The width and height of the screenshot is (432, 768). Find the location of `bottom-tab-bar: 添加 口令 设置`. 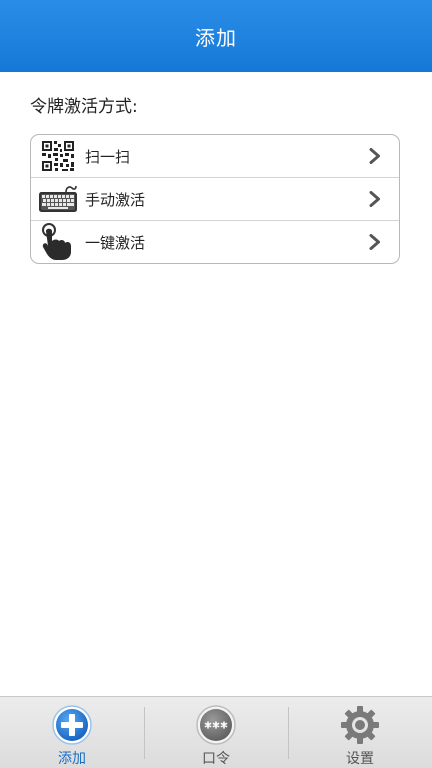

bottom-tab-bar: 添加 口令 设置 is located at coordinates (216, 732).